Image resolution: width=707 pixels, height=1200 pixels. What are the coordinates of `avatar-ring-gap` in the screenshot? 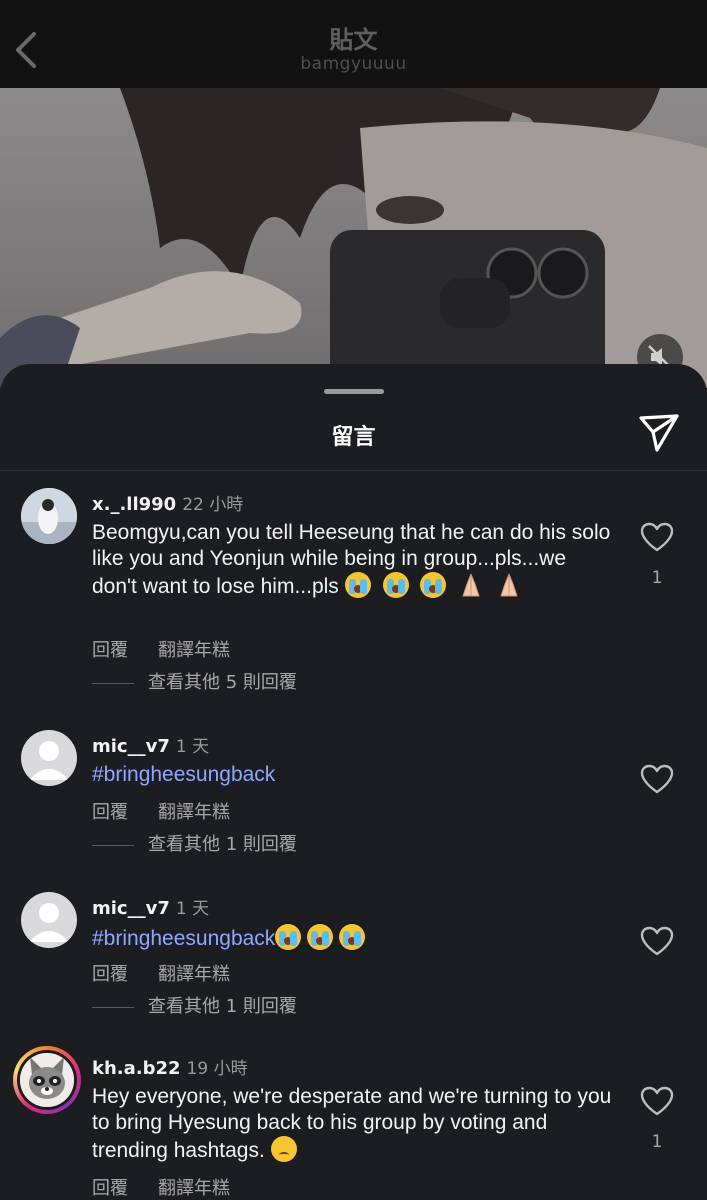 It's located at (47, 1080).